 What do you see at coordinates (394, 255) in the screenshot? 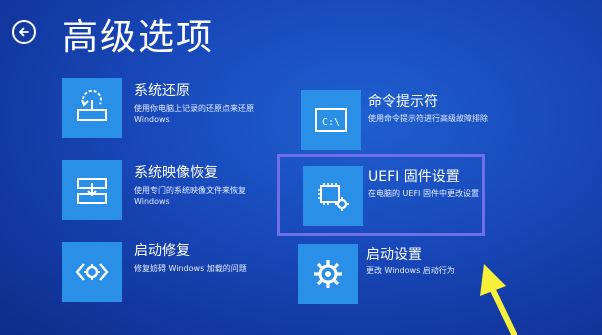
I see `option-title: 启动设置` at bounding box center [394, 255].